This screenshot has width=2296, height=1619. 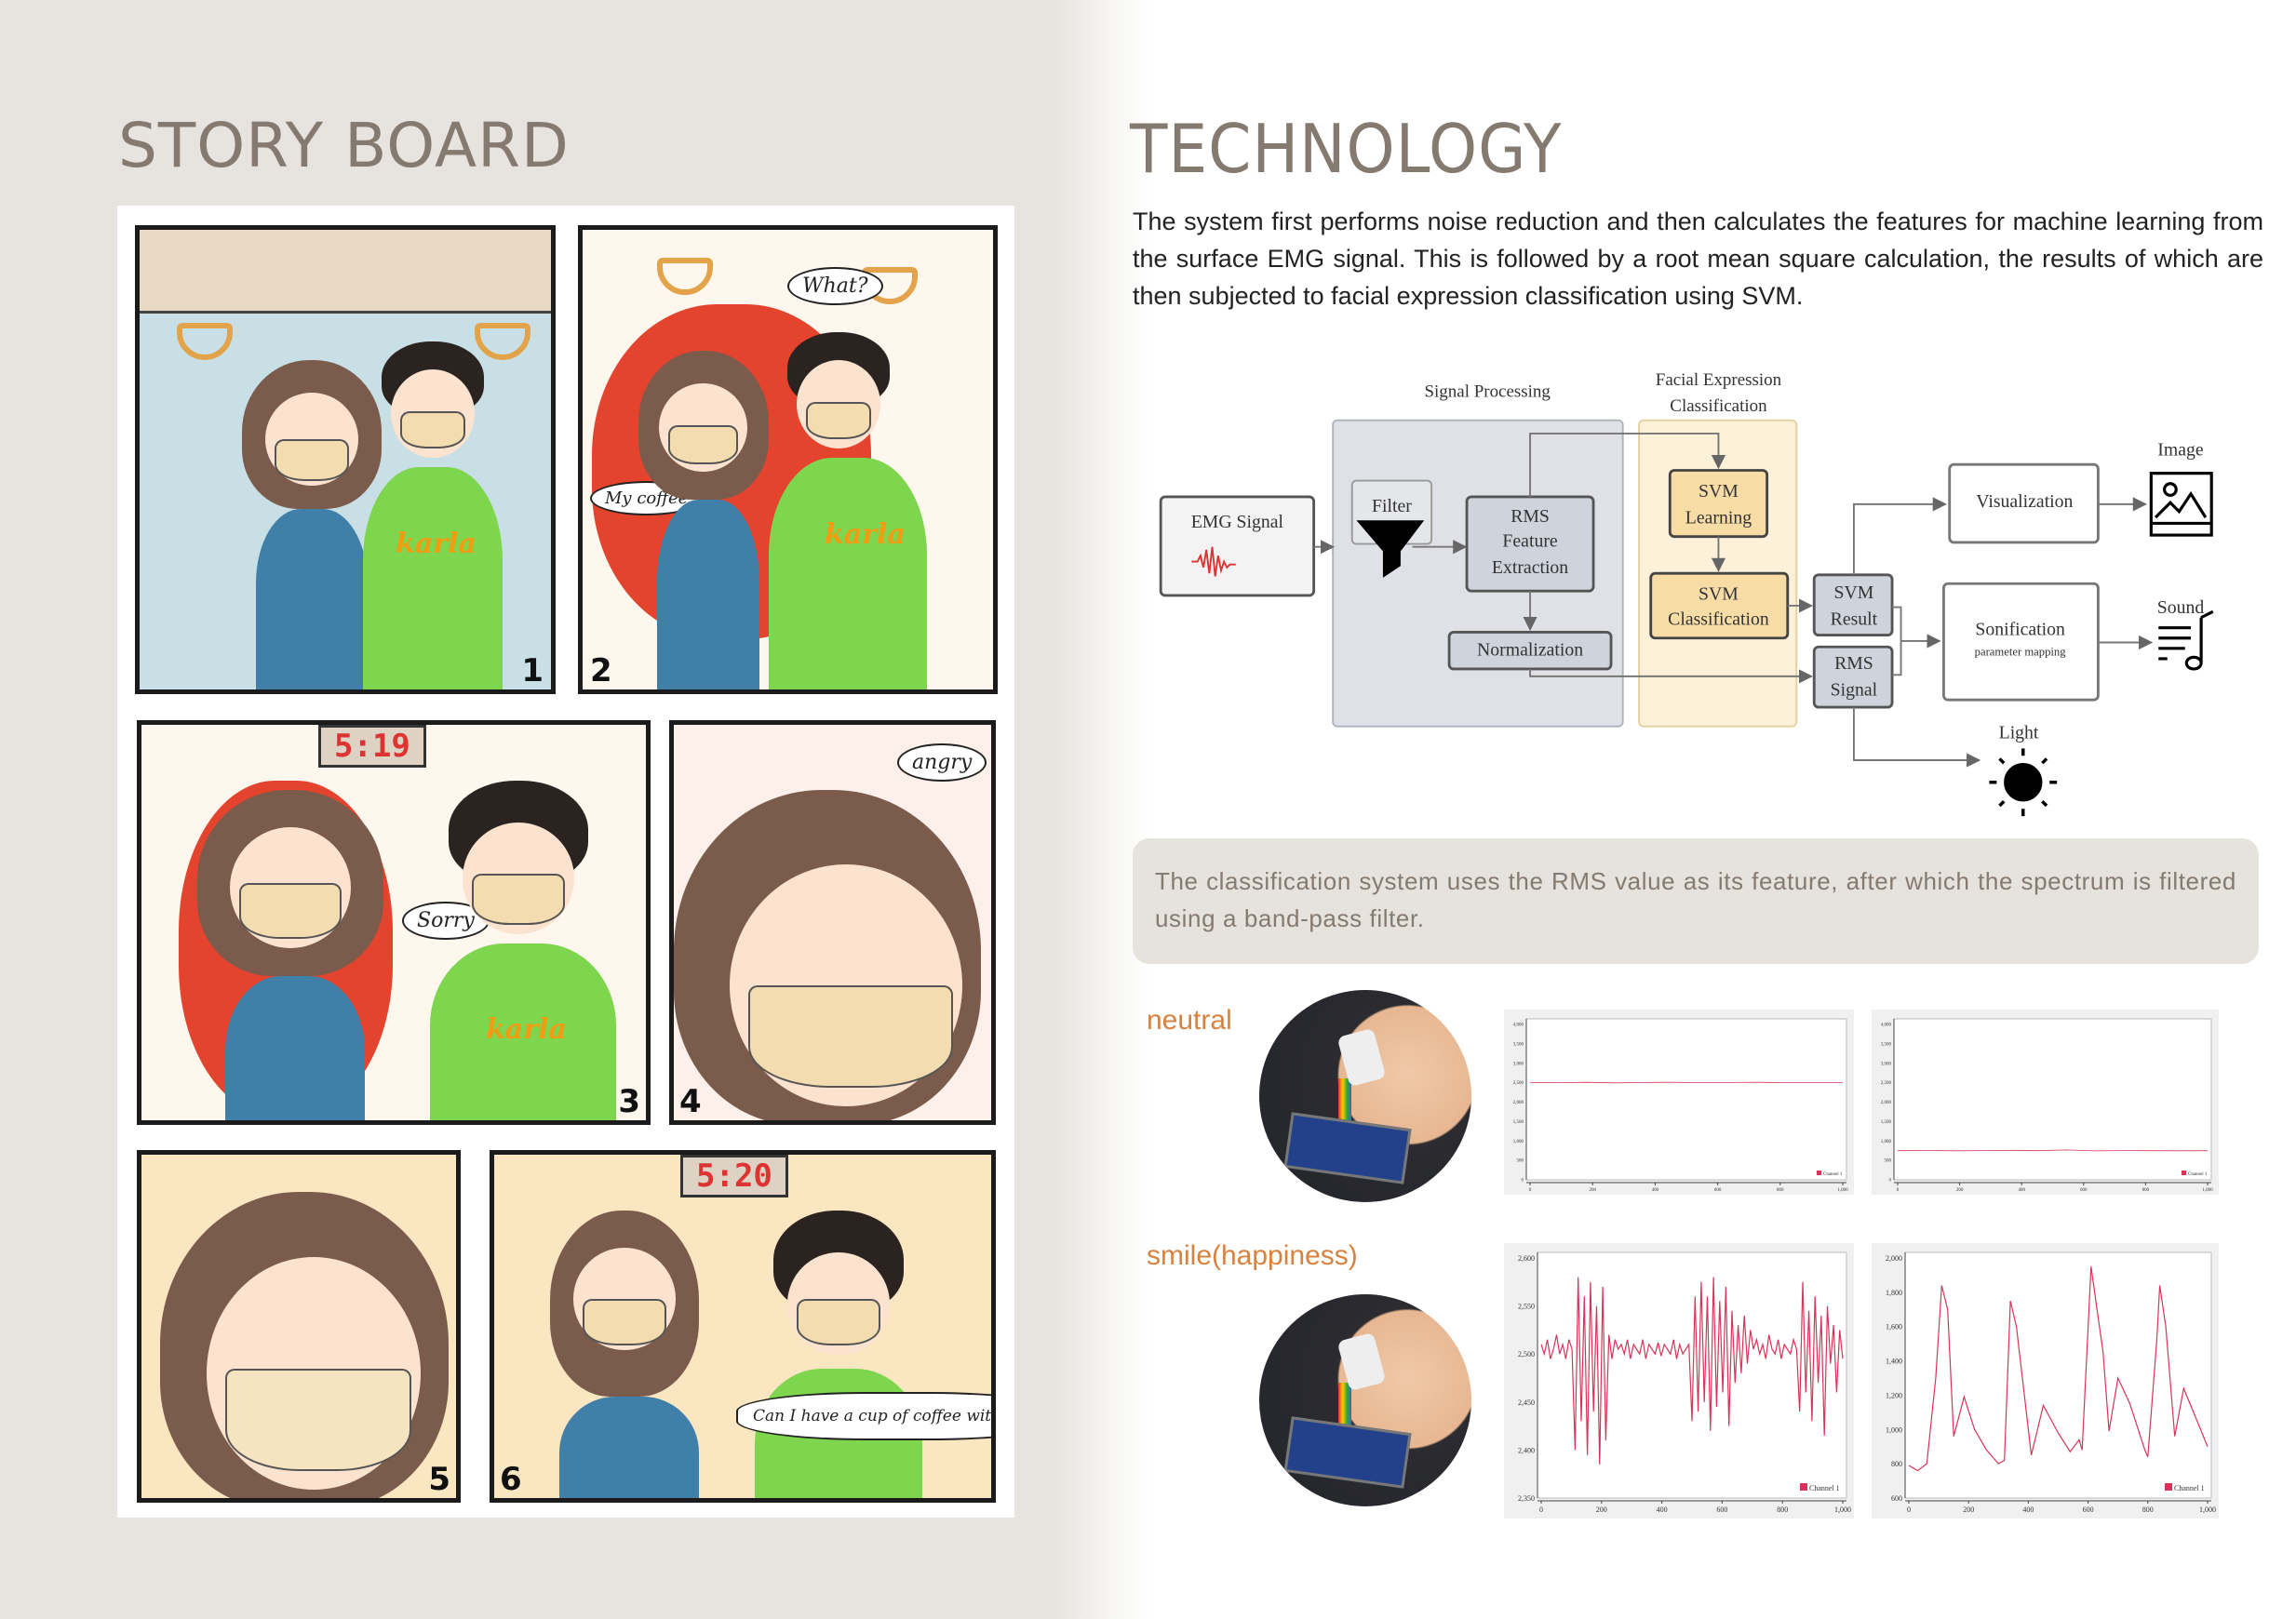 What do you see at coordinates (601, 670) in the screenshot?
I see `panel-number: 2` at bounding box center [601, 670].